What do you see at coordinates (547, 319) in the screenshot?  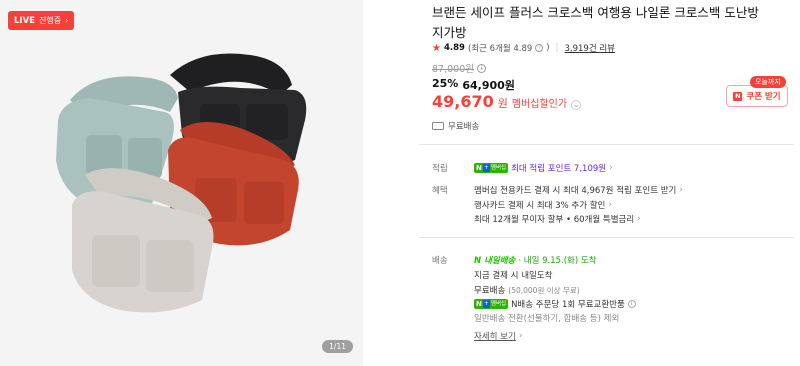 I see `shipping-exclusion-text: 일반배송 전환(선물하기, 합배송 등) 제외` at bounding box center [547, 319].